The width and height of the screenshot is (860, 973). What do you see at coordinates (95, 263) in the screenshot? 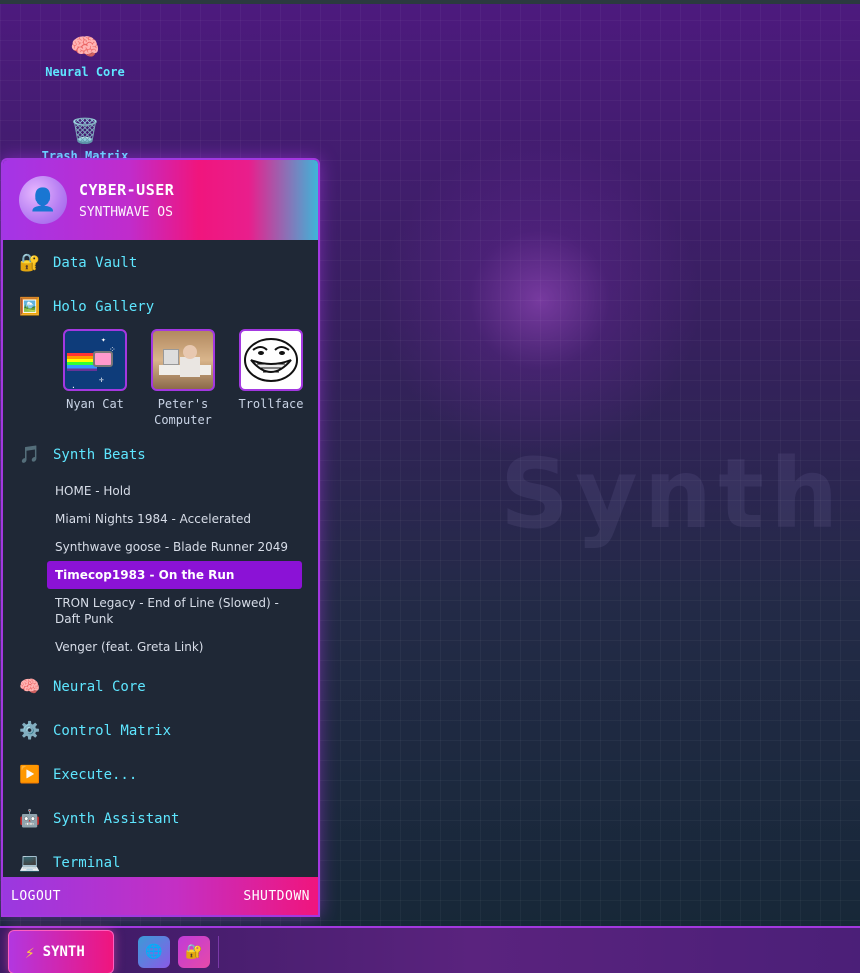
I see `menu-item-label: Data Vault` at bounding box center [95, 263].